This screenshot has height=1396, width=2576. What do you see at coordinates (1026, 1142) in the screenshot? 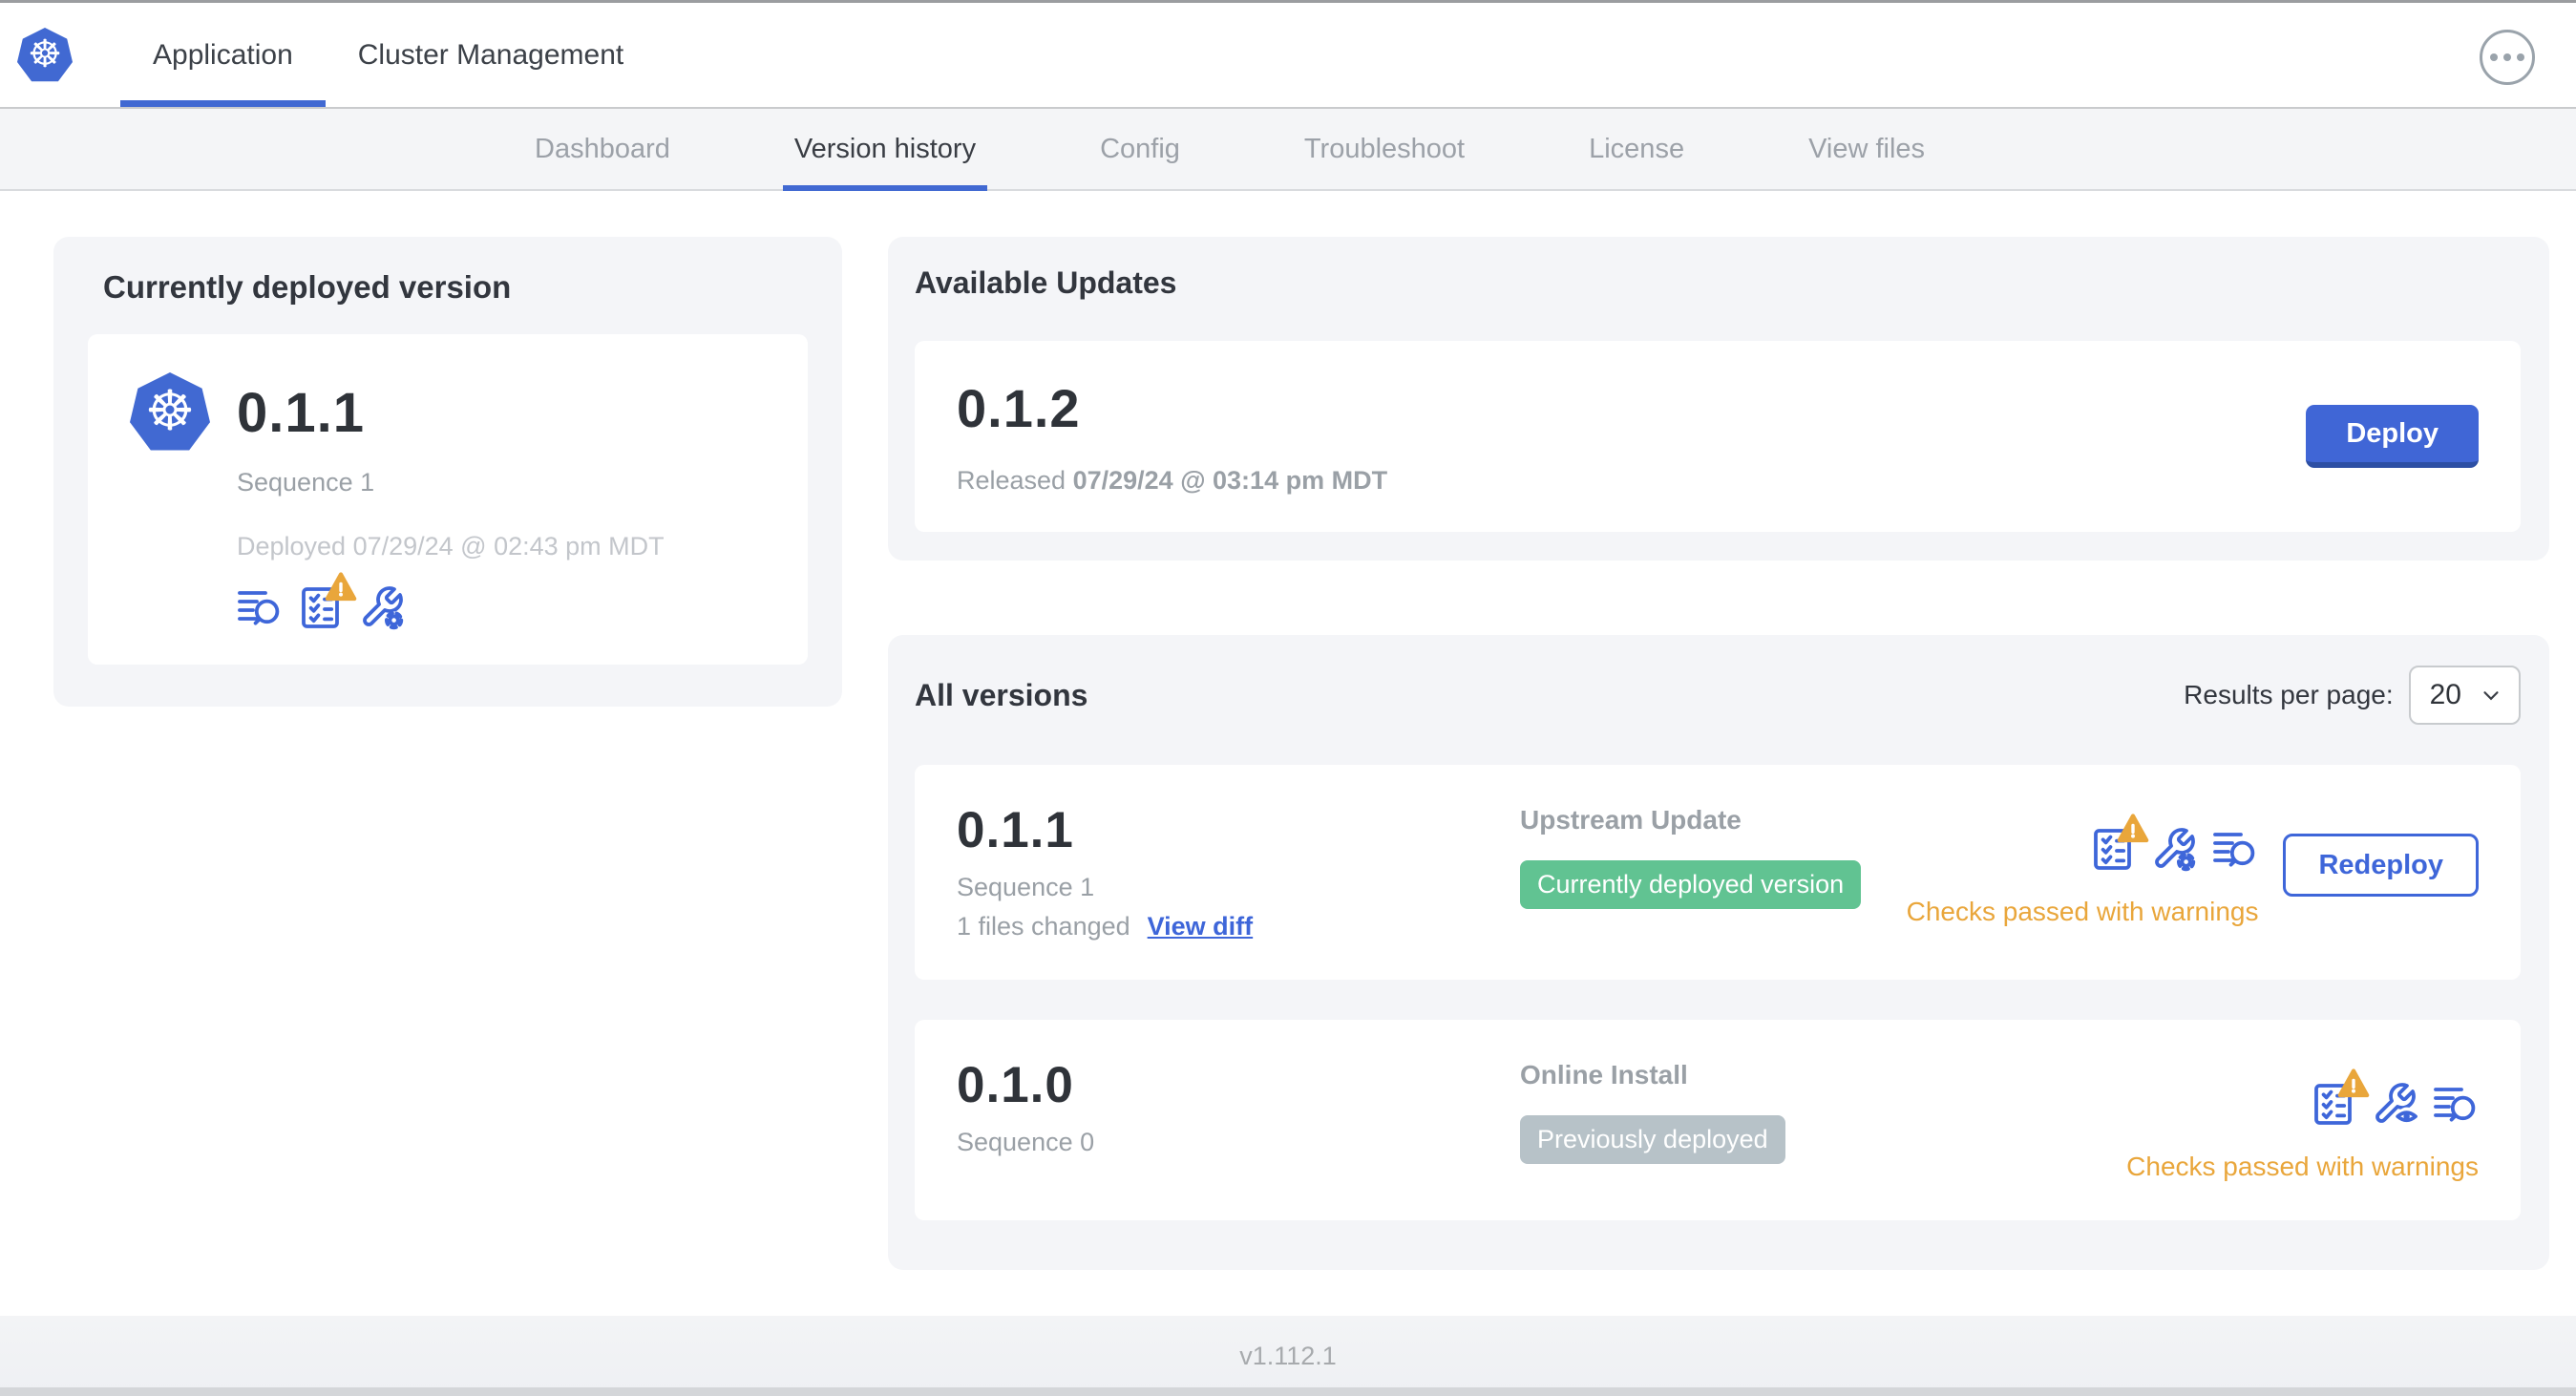
I see `row-sequence: Sequence 0` at bounding box center [1026, 1142].